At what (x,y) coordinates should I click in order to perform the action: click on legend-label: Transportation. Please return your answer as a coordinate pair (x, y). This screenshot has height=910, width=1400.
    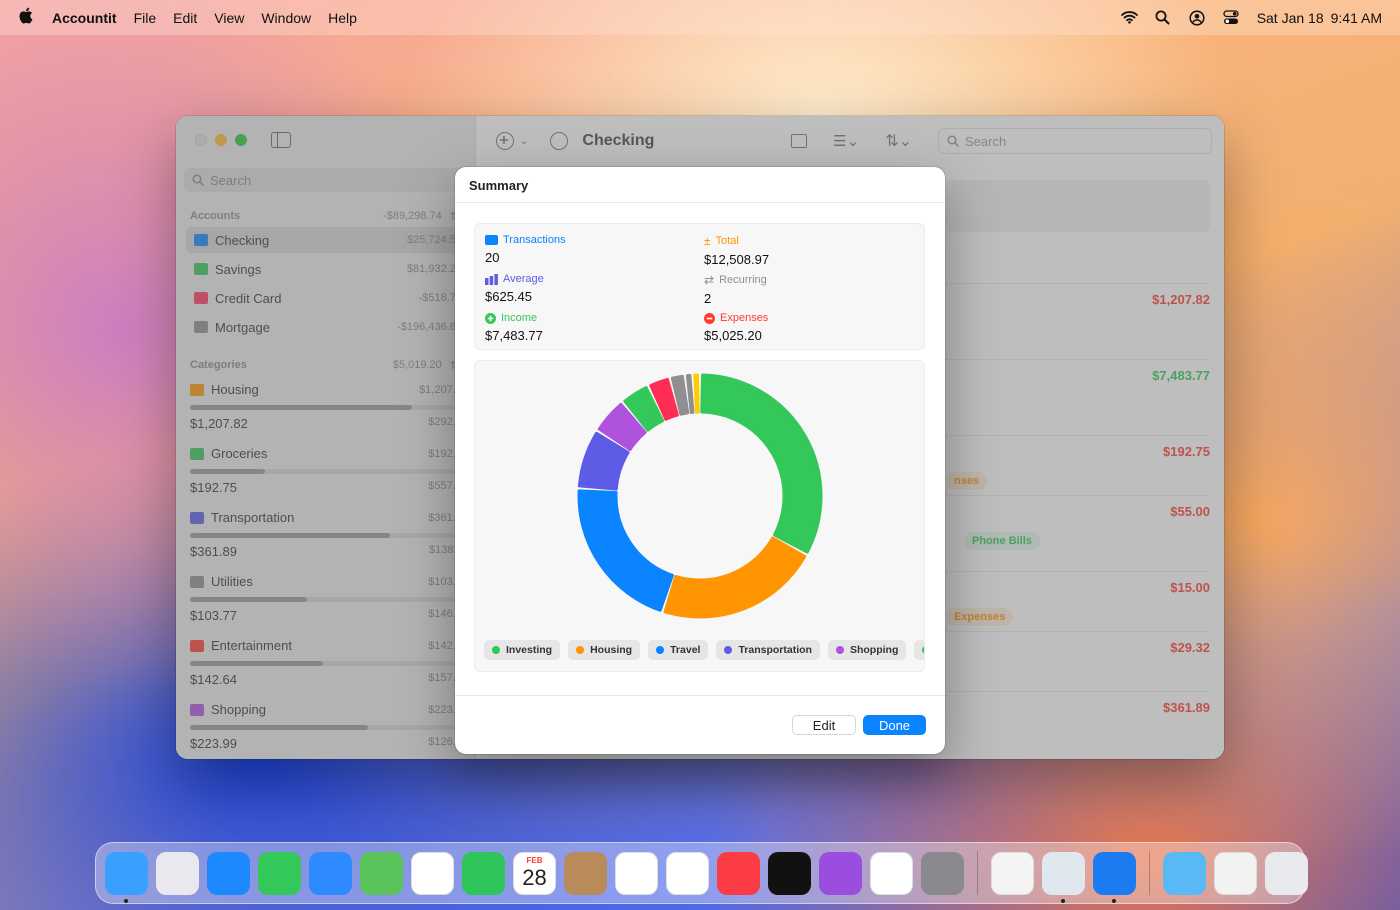
    Looking at the image, I should click on (775, 650).